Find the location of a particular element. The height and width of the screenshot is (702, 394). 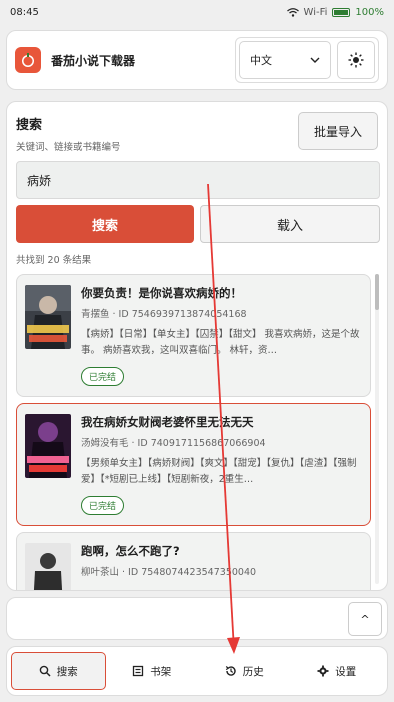

load-button: 载入 is located at coordinates (290, 224).